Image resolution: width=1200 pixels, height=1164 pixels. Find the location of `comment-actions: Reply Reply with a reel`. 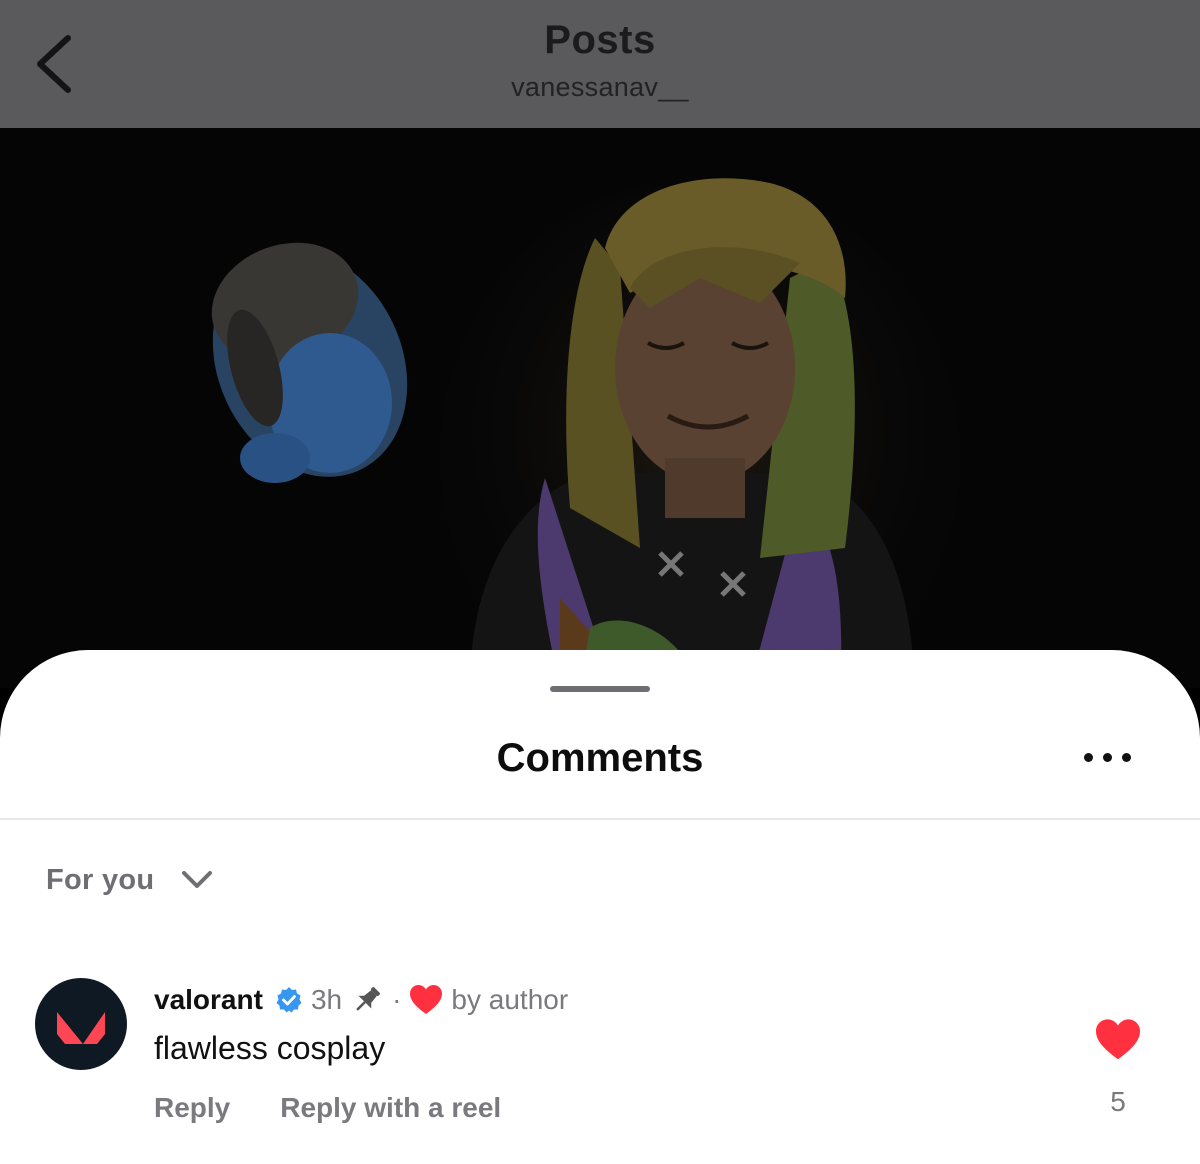

comment-actions: Reply Reply with a reel is located at coordinates (327, 1108).